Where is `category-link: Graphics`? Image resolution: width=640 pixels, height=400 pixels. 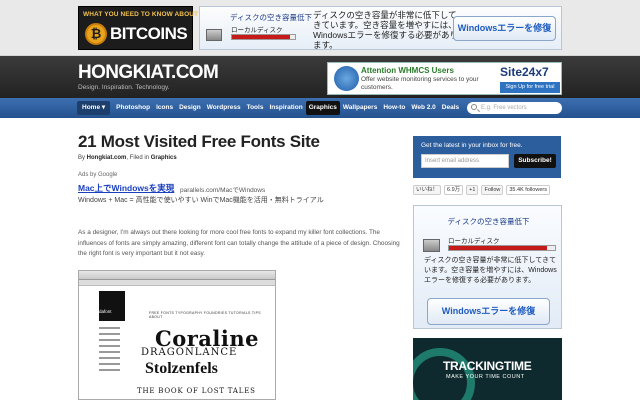 category-link: Graphics is located at coordinates (164, 158).